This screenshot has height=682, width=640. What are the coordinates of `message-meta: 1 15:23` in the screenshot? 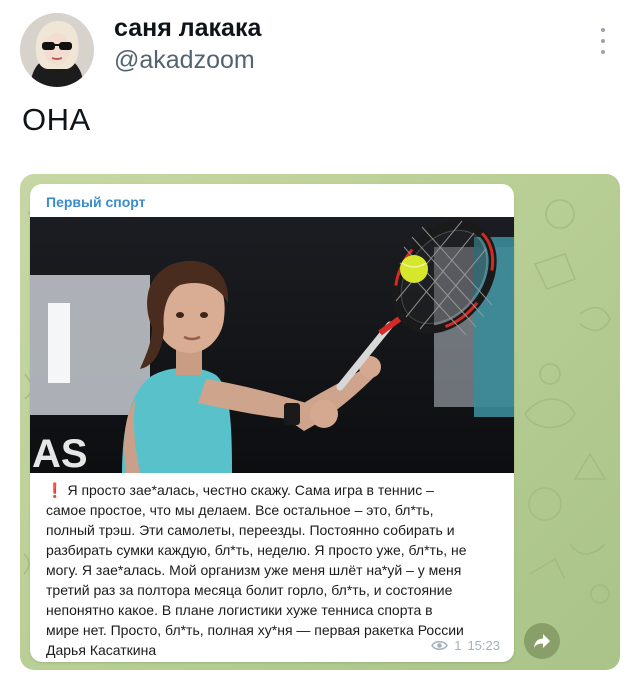 It's located at (465, 645).